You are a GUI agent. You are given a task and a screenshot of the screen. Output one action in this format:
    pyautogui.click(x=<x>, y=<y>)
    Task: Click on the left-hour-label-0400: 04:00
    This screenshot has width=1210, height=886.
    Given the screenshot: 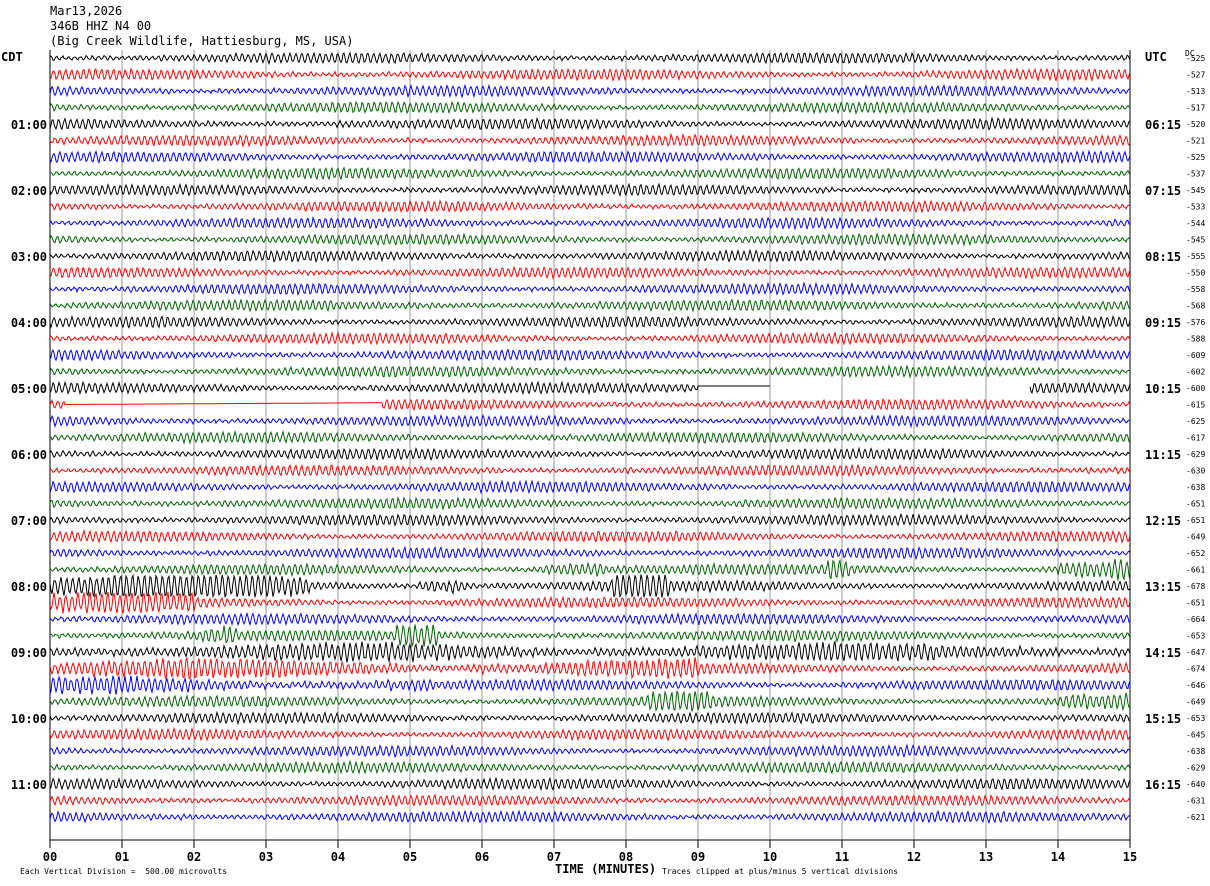 What is the action you would take?
    pyautogui.click(x=29, y=323)
    